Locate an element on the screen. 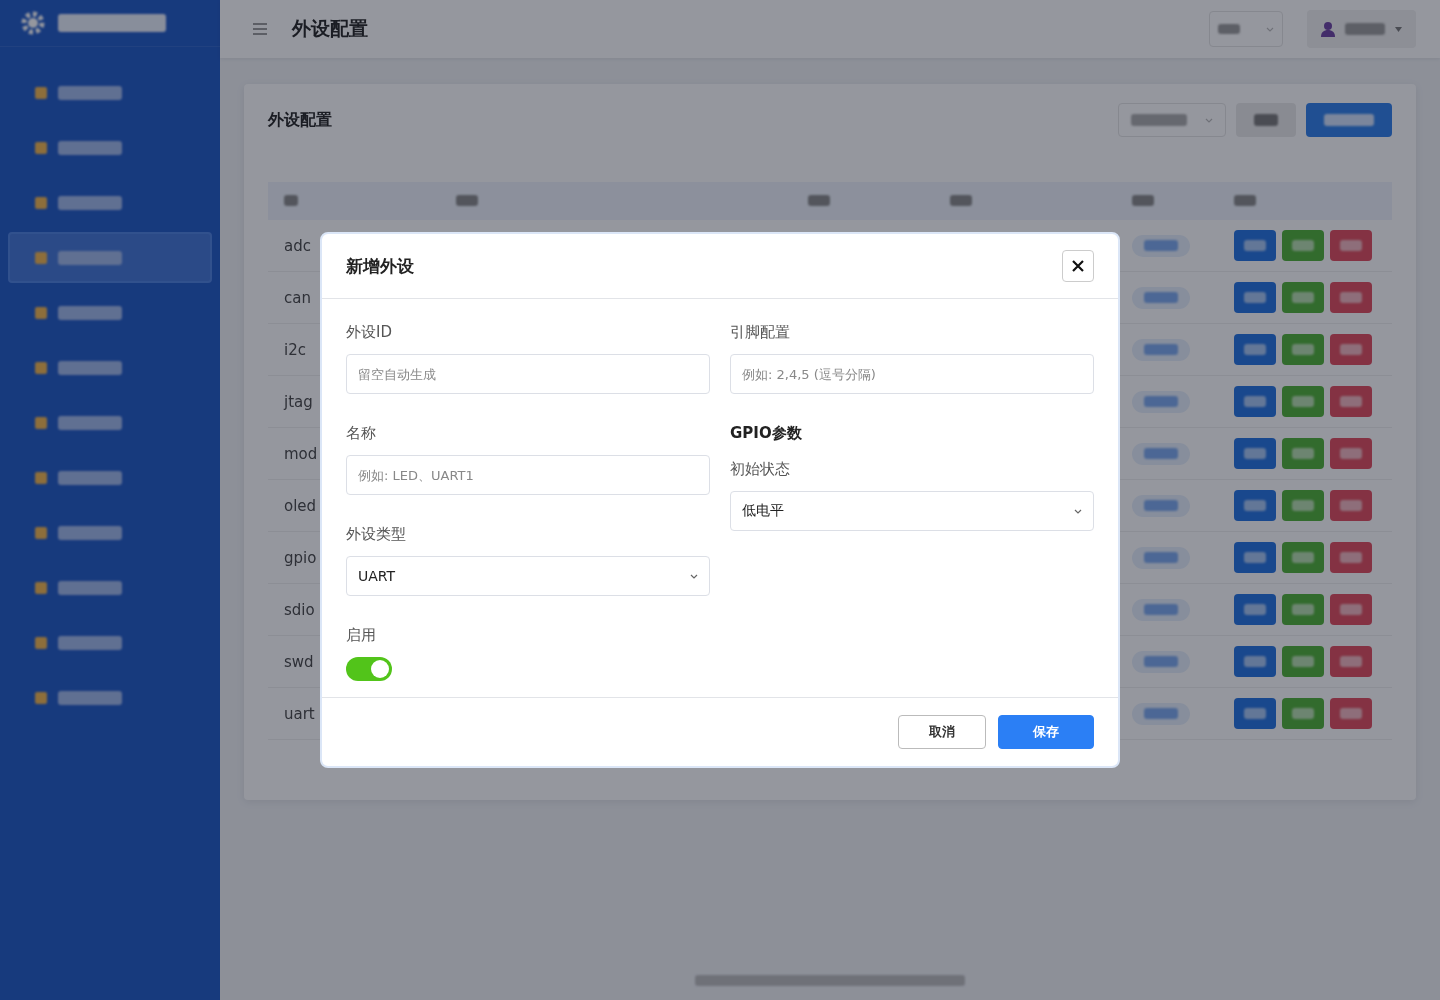 The width and height of the screenshot is (1440, 1000). filter-select is located at coordinates (1172, 120).